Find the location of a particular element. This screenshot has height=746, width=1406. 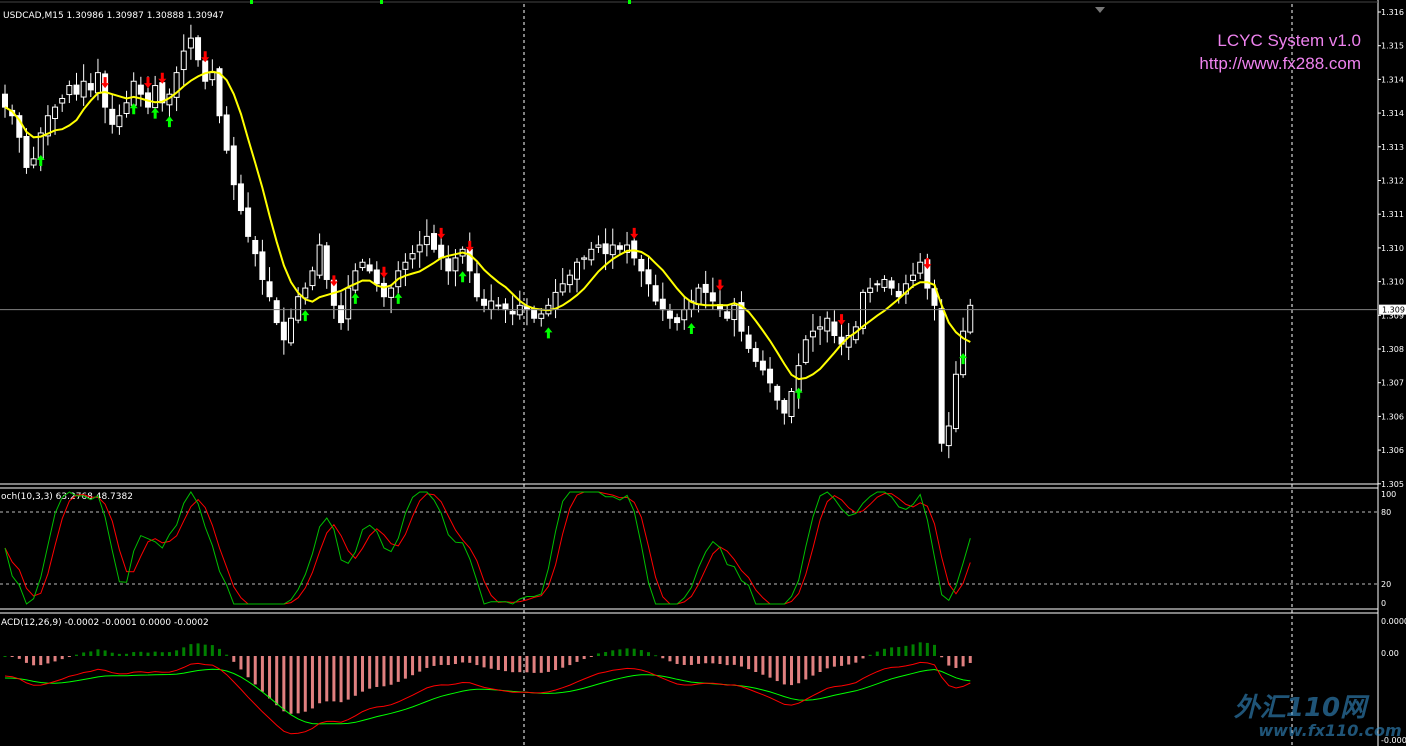

current-price-box: 1.309 is located at coordinates (1392, 309).